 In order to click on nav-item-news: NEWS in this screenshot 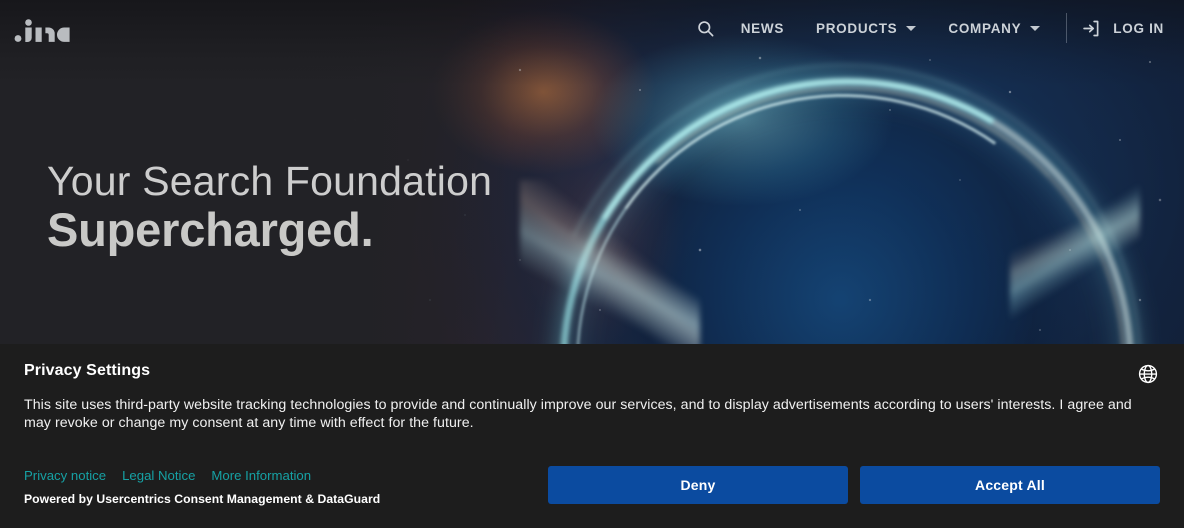, I will do `click(762, 28)`.